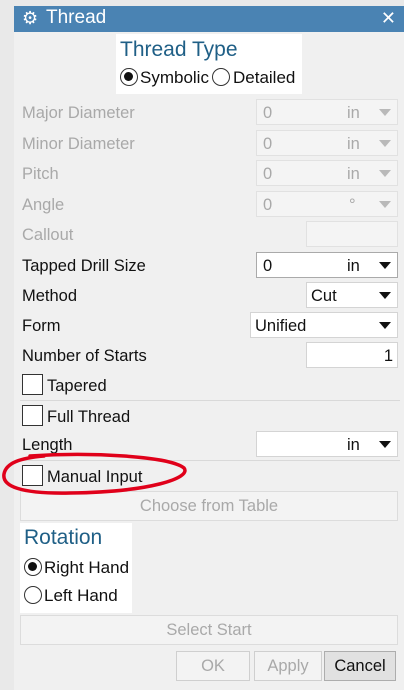 This screenshot has width=404, height=690. What do you see at coordinates (352, 234) in the screenshot?
I see `callout-field` at bounding box center [352, 234].